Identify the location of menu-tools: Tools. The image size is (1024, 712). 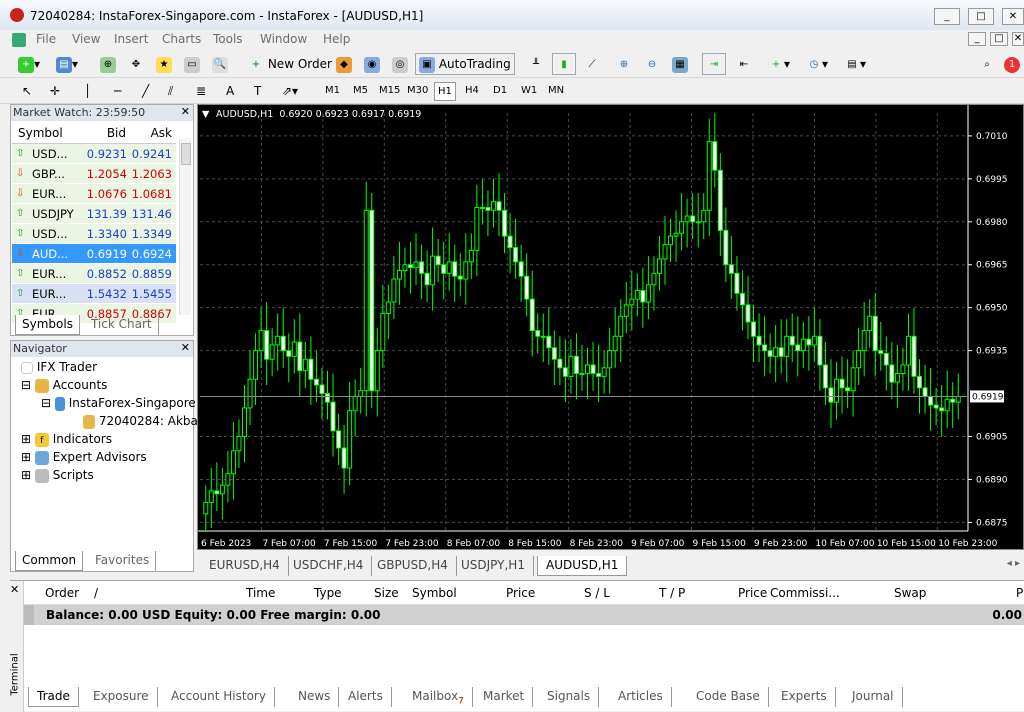
(228, 39).